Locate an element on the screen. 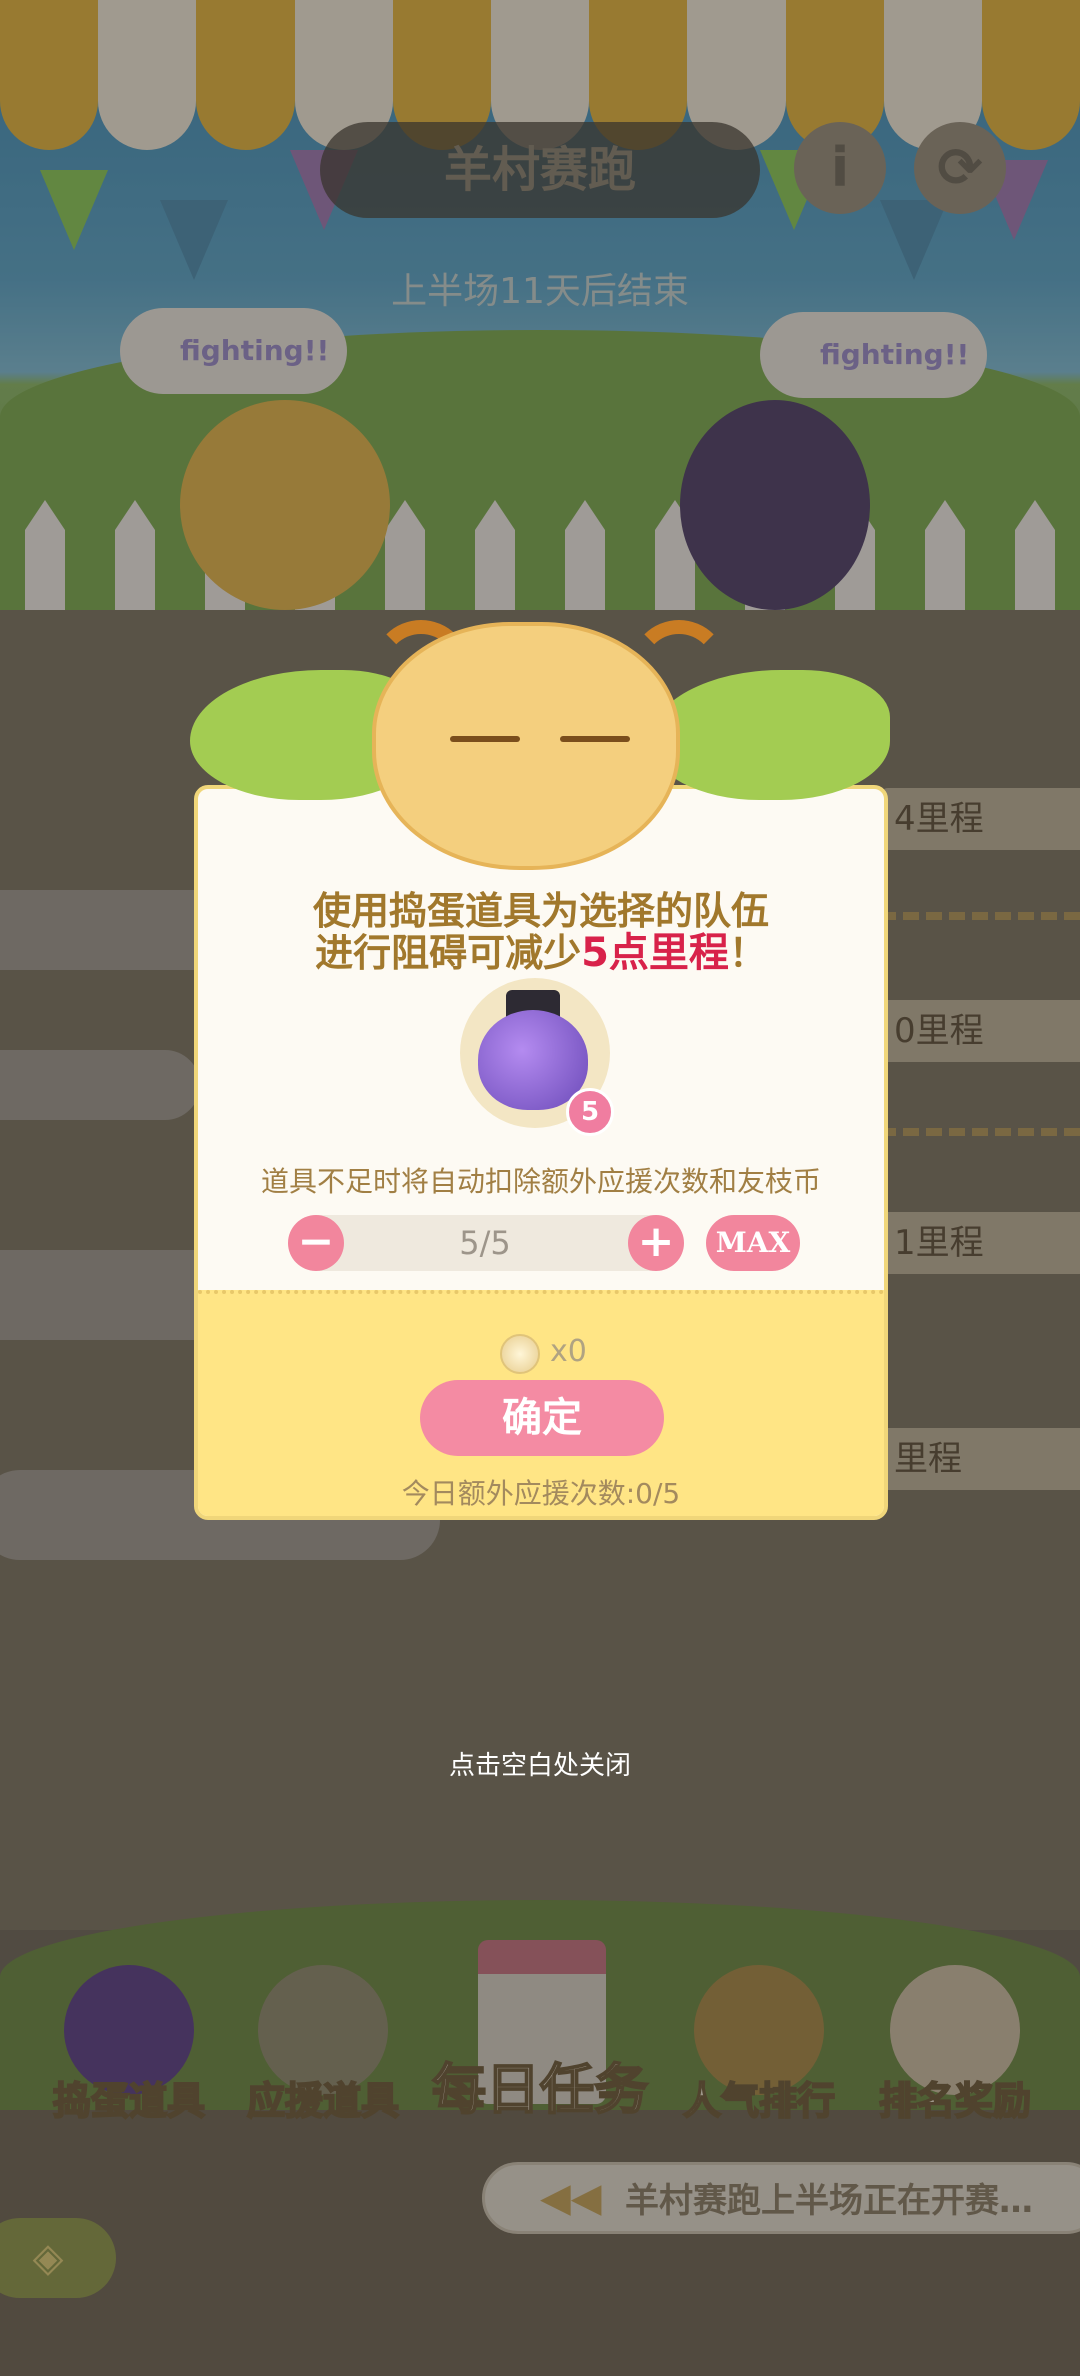 Image resolution: width=1080 pixels, height=2376 pixels. daily-extra-support-count: 今日额外应援次数:0/5 is located at coordinates (541, 1493).